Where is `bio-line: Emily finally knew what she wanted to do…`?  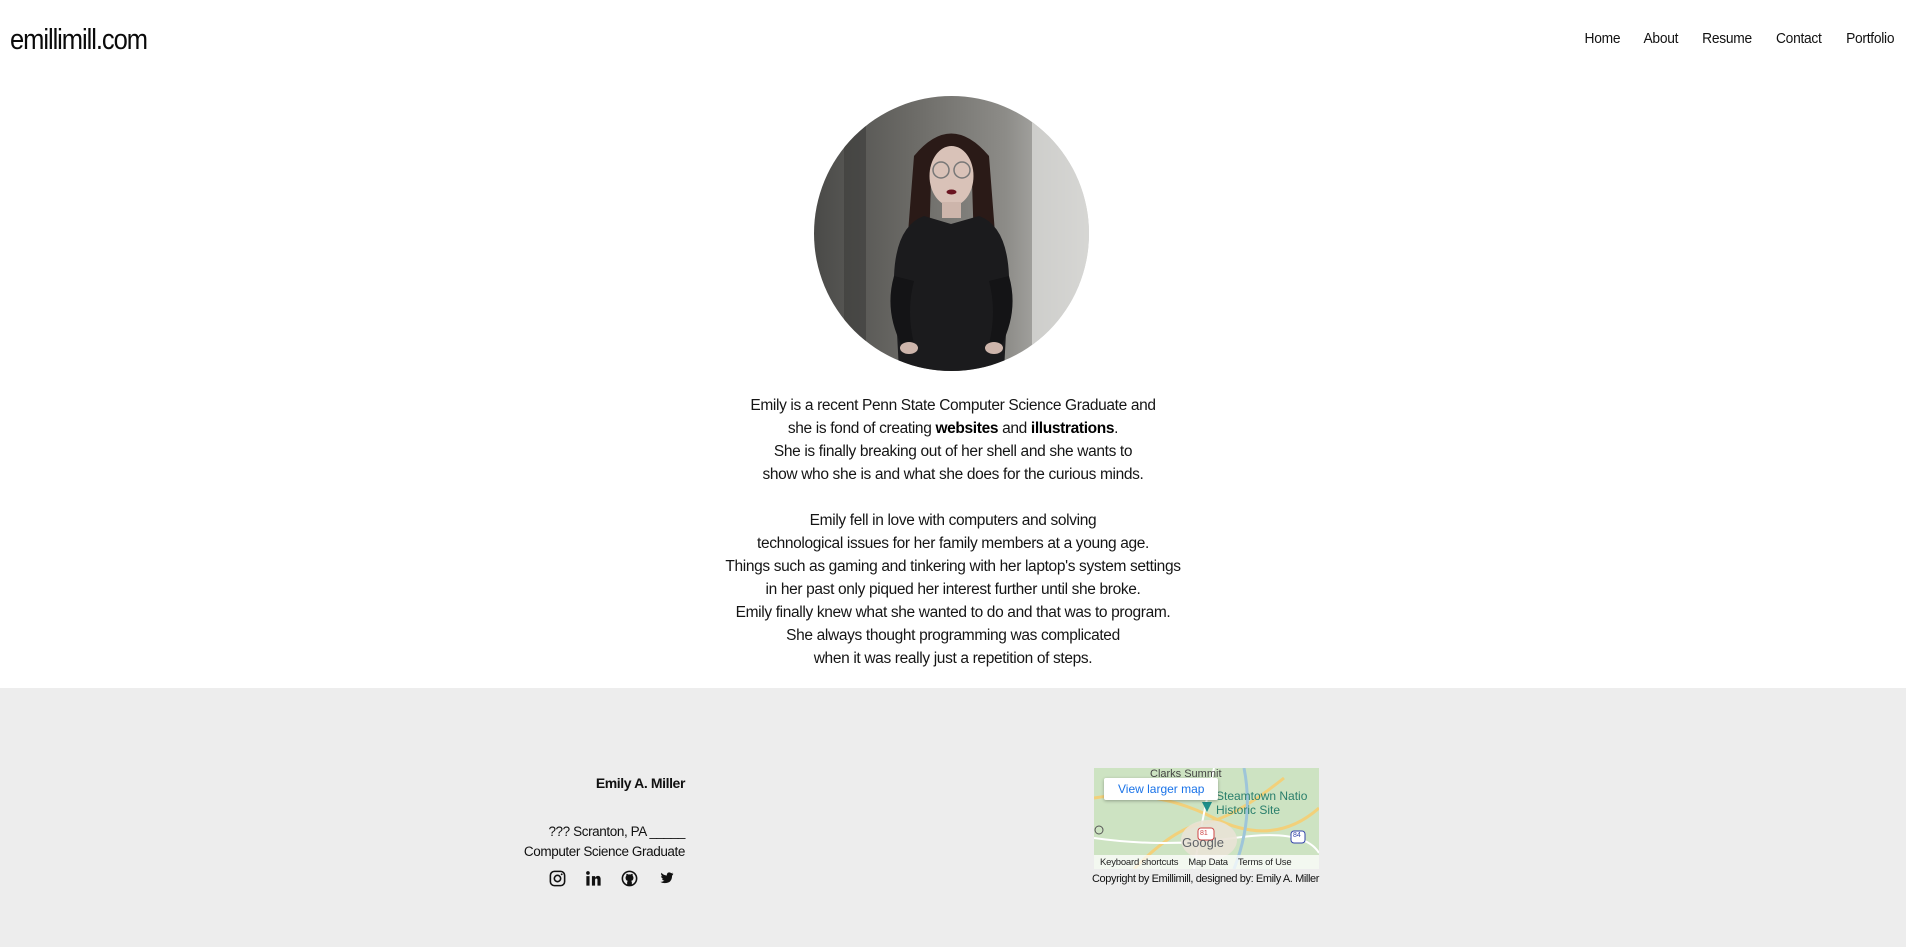
bio-line: Emily finally knew what she wanted to do… is located at coordinates (953, 612).